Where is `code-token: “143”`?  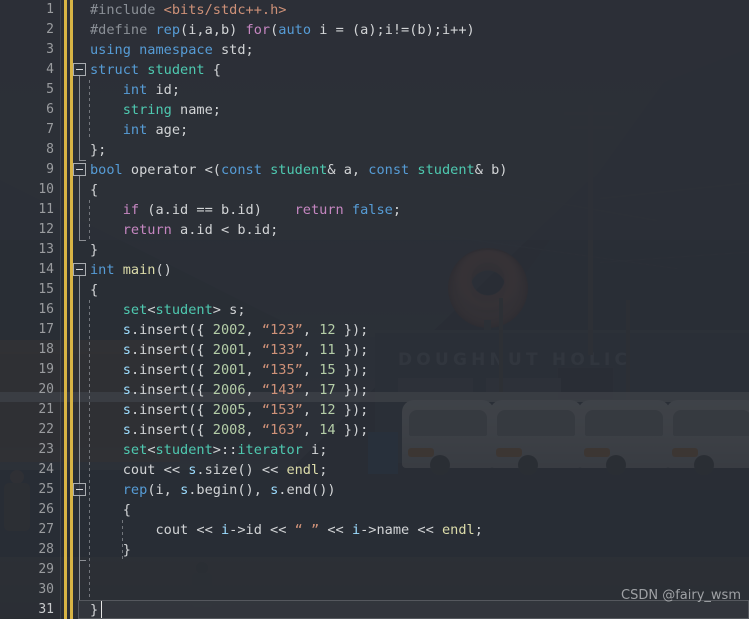
code-token: “143” is located at coordinates (282, 390).